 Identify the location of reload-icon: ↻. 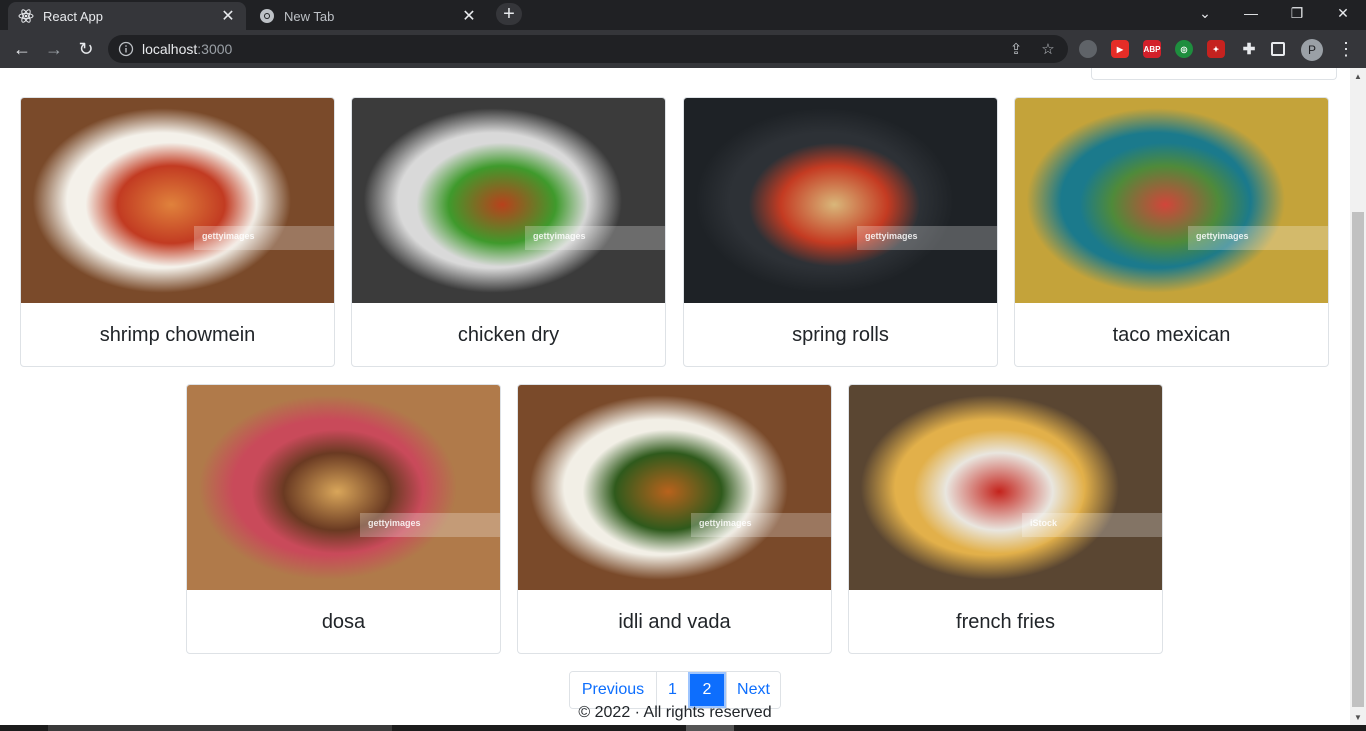
(86, 49).